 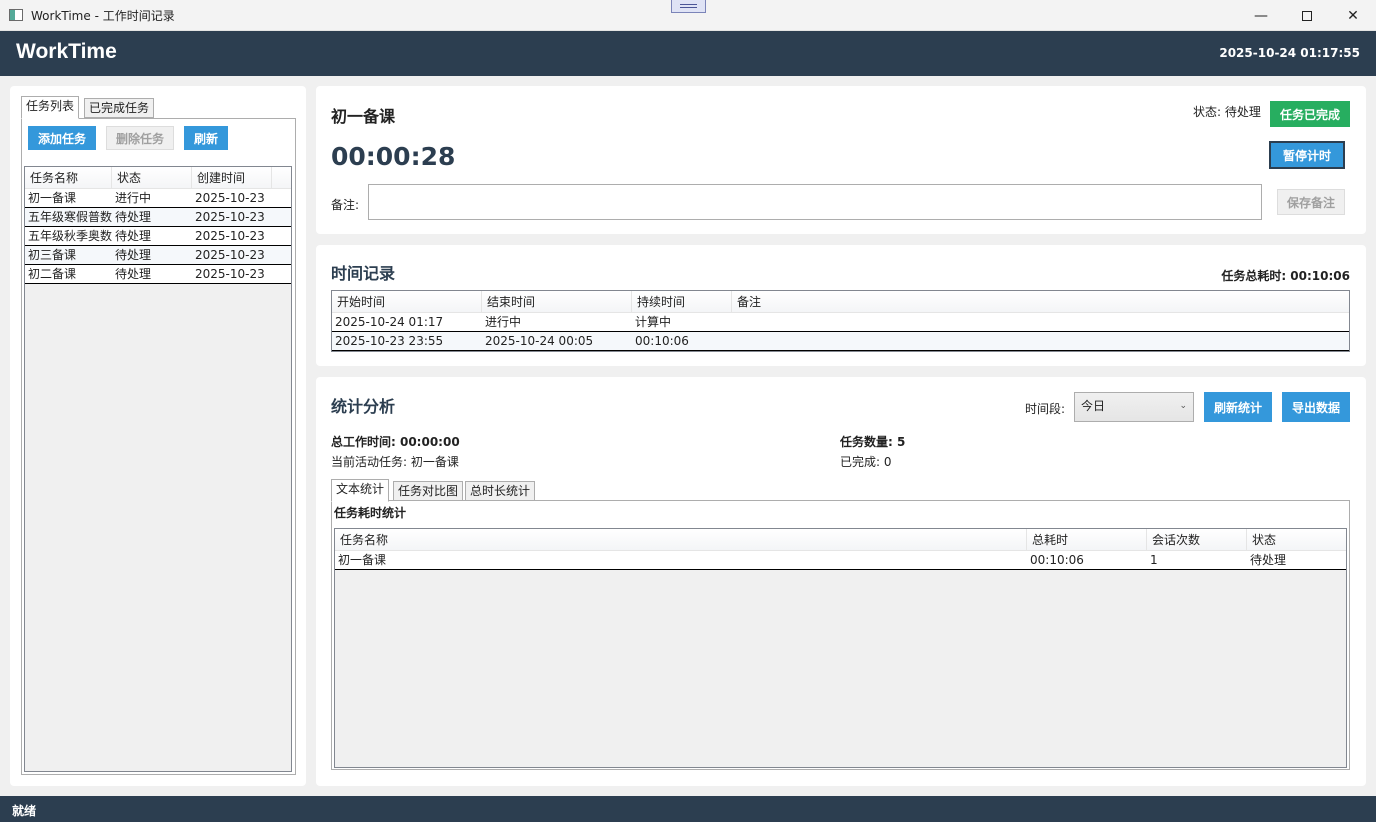 What do you see at coordinates (688, 15) in the screenshot?
I see `window-titlebar: WorkTime - 工作时间记录 — ✕` at bounding box center [688, 15].